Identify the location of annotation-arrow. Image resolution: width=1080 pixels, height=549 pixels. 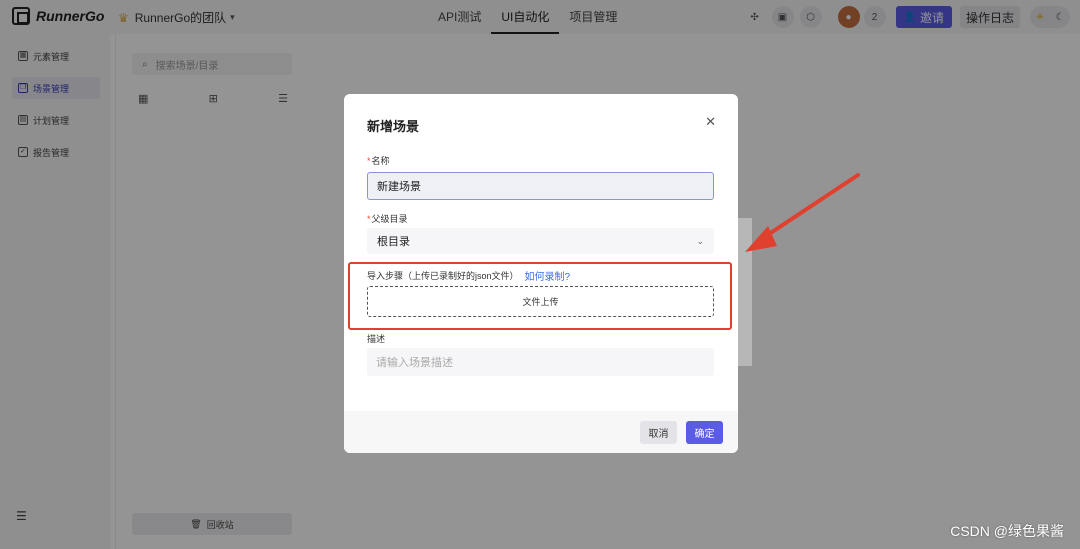
(802, 212).